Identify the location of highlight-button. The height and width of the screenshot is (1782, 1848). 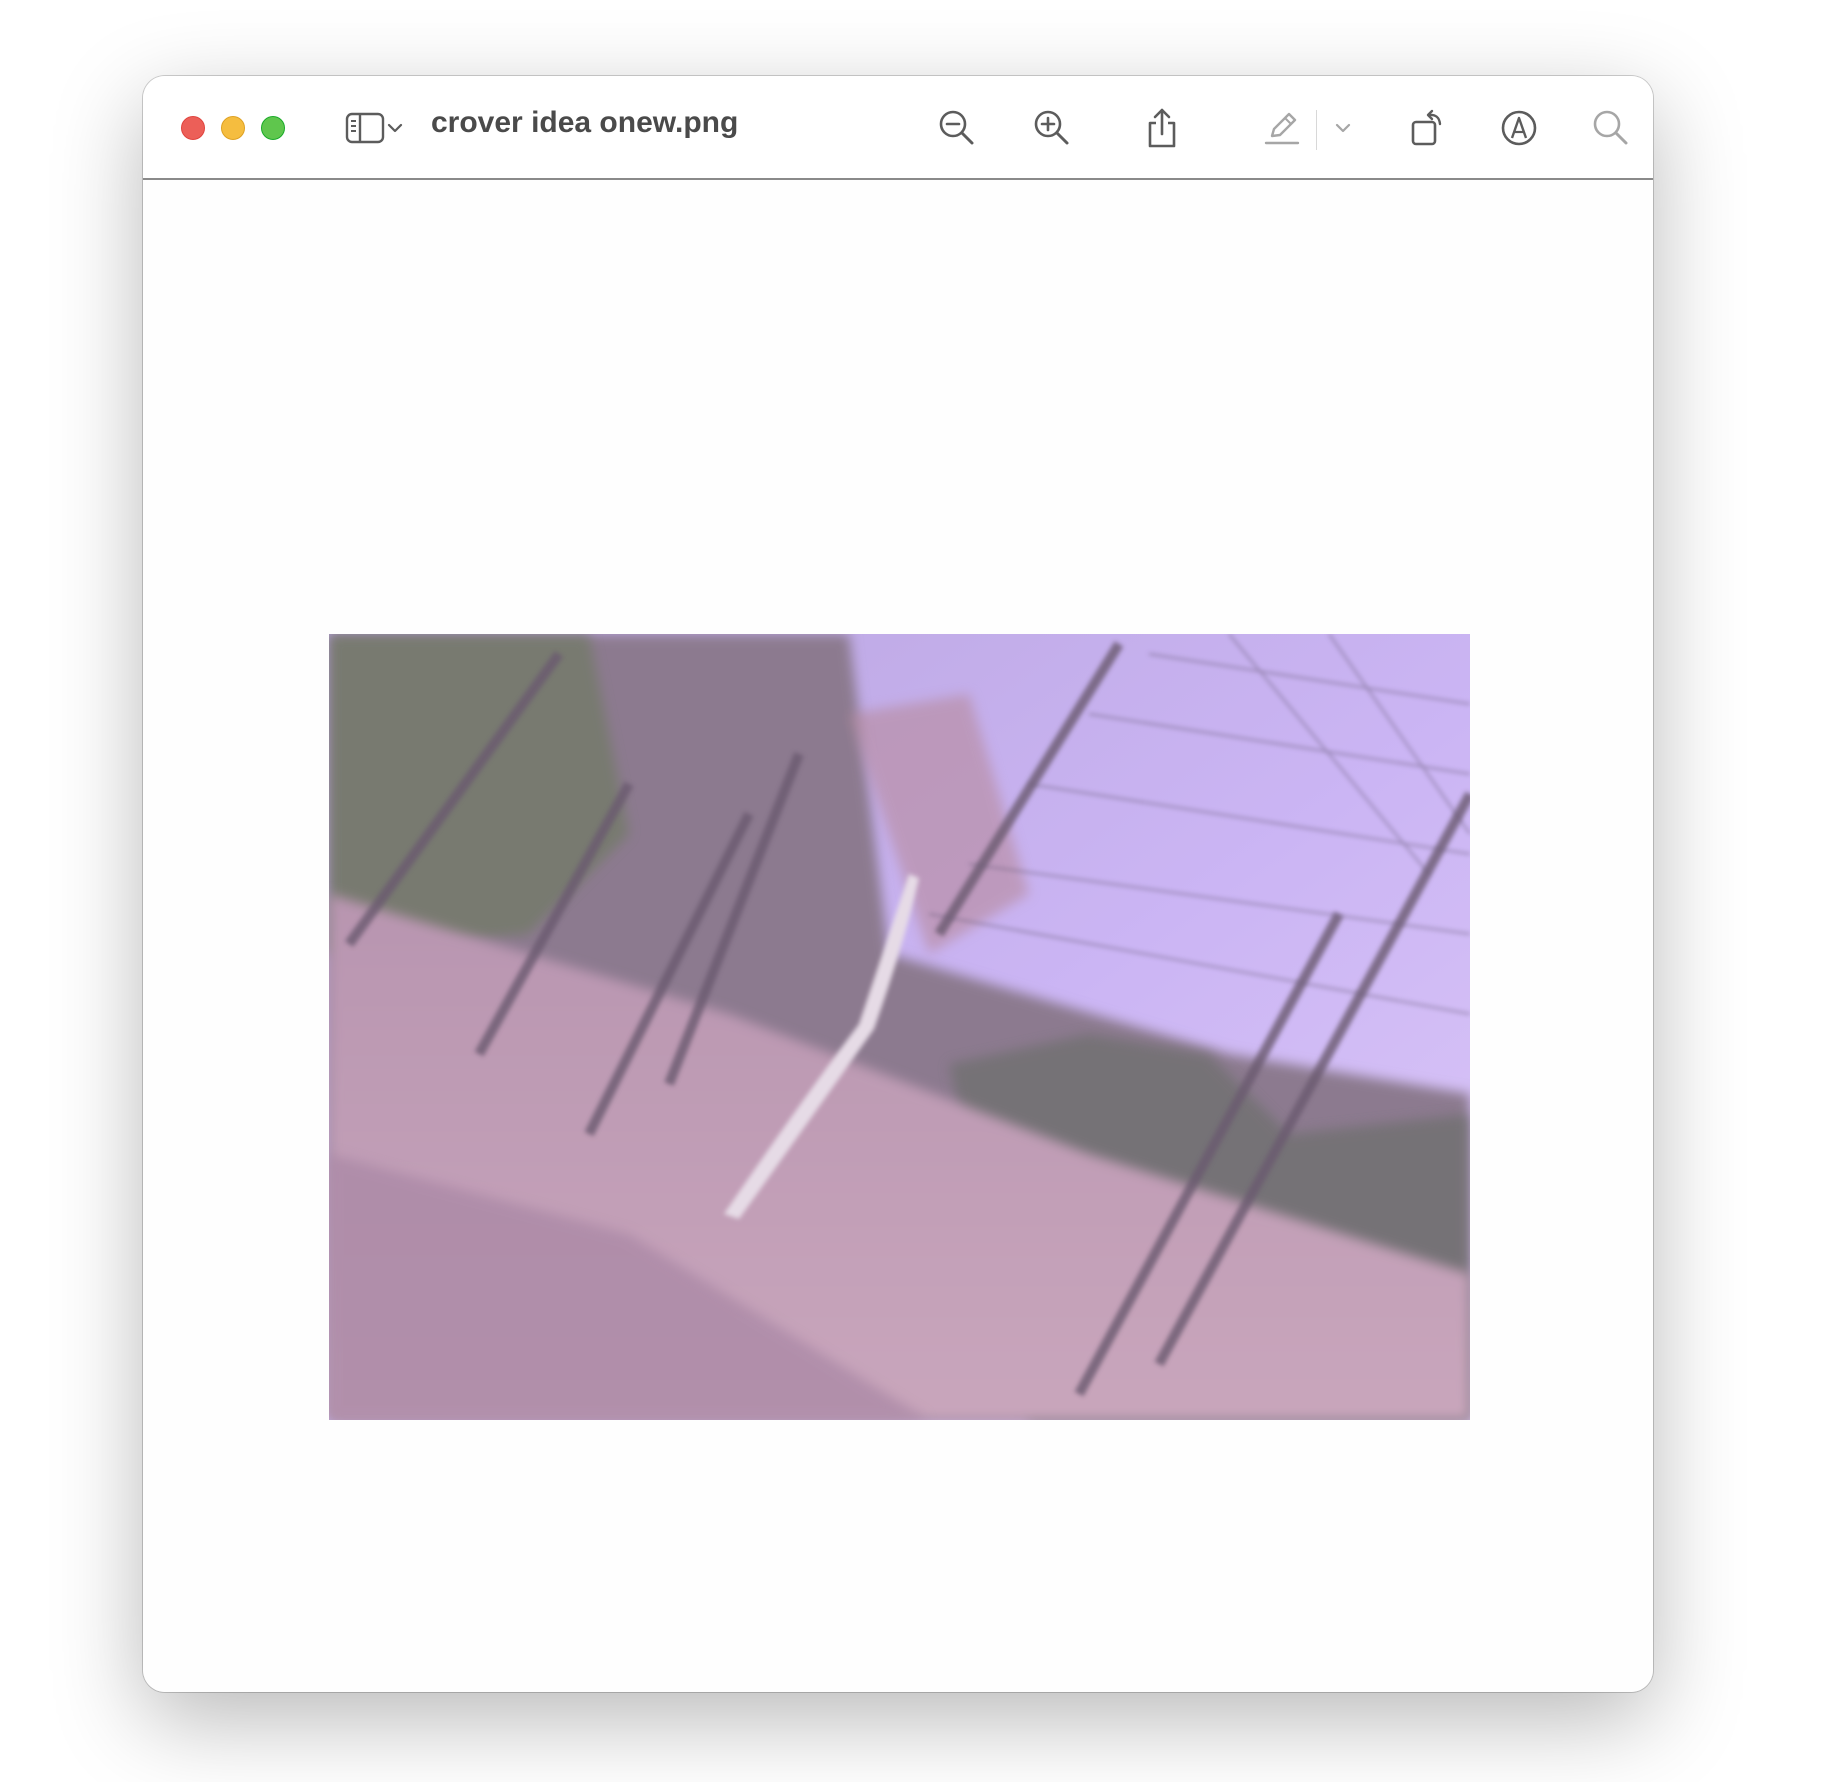
(1282, 128).